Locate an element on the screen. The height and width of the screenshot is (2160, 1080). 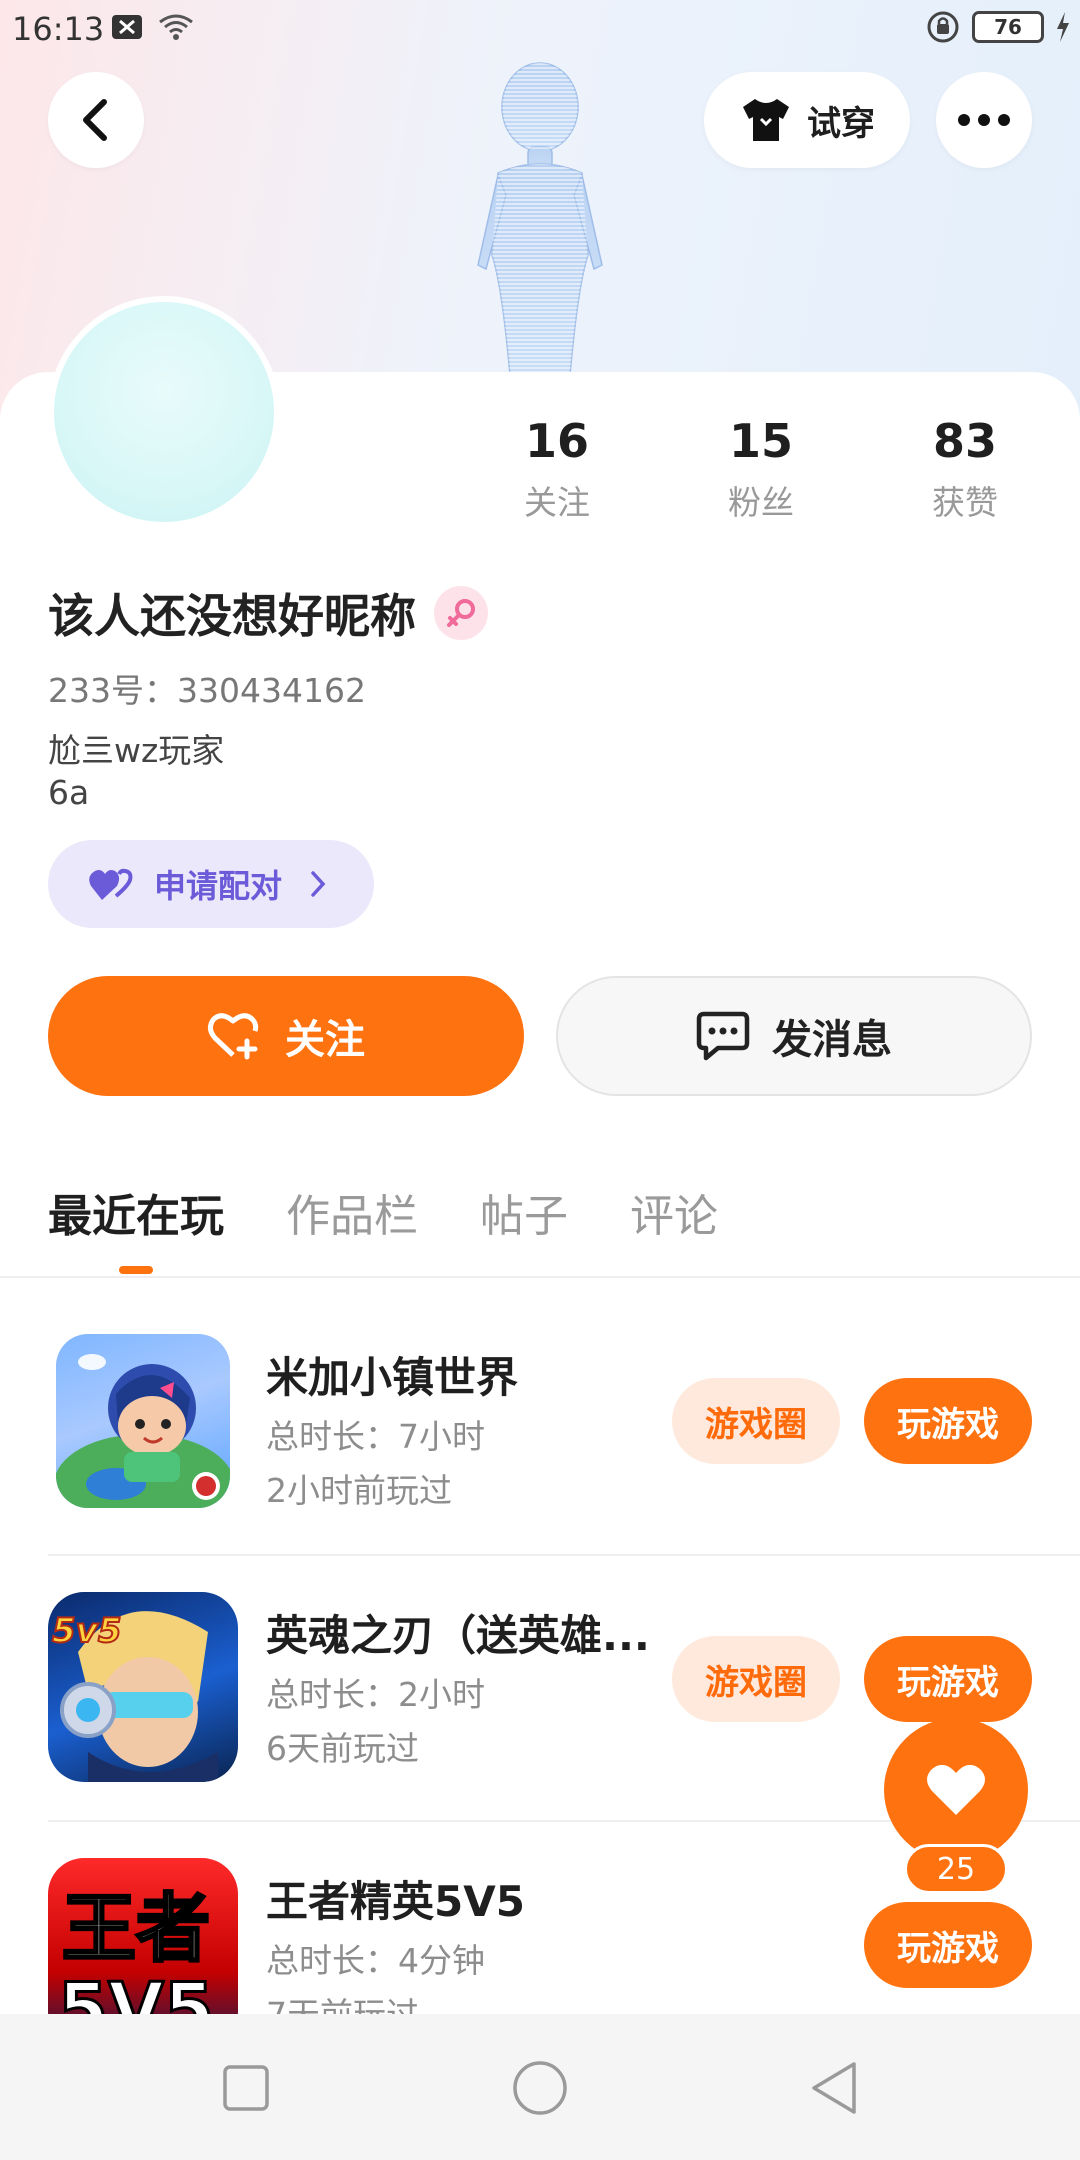
chat-bubble-icon is located at coordinates (723, 1036).